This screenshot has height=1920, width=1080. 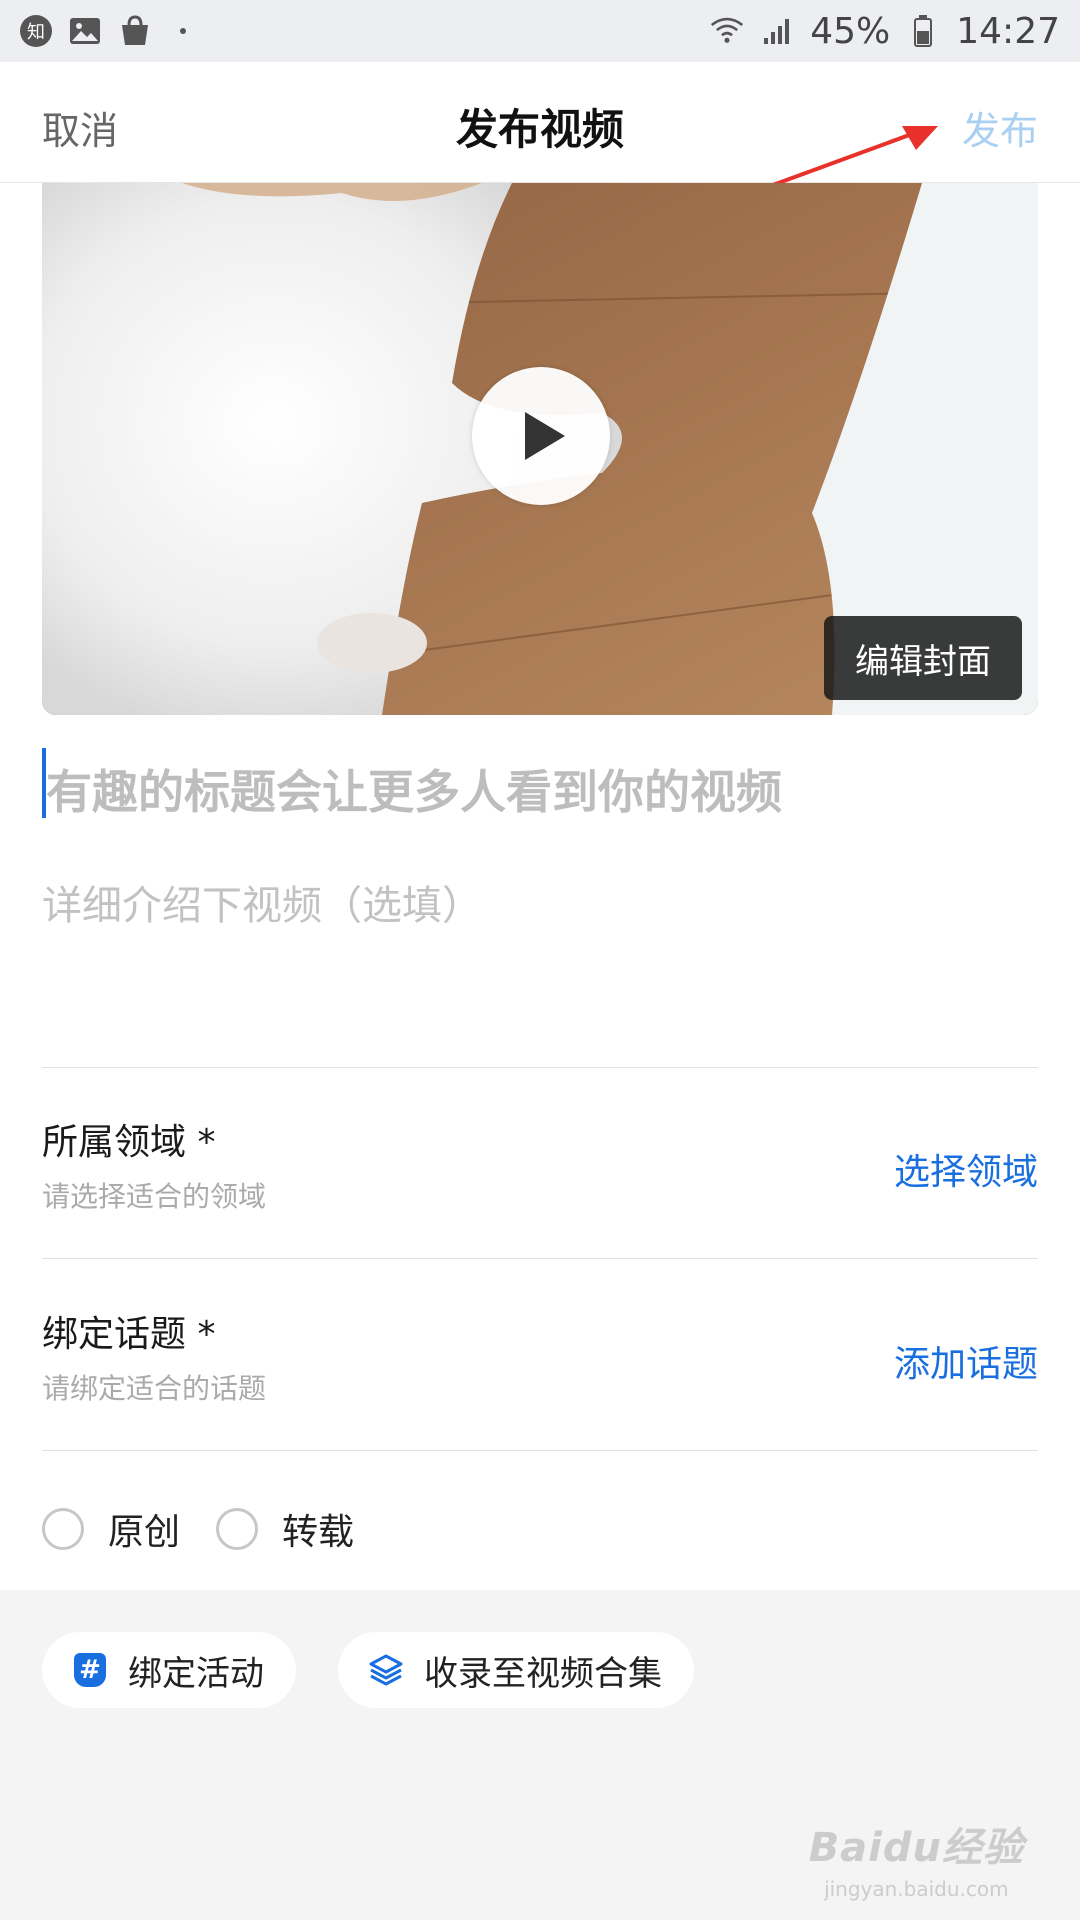 What do you see at coordinates (777, 31) in the screenshot?
I see `signal-icon` at bounding box center [777, 31].